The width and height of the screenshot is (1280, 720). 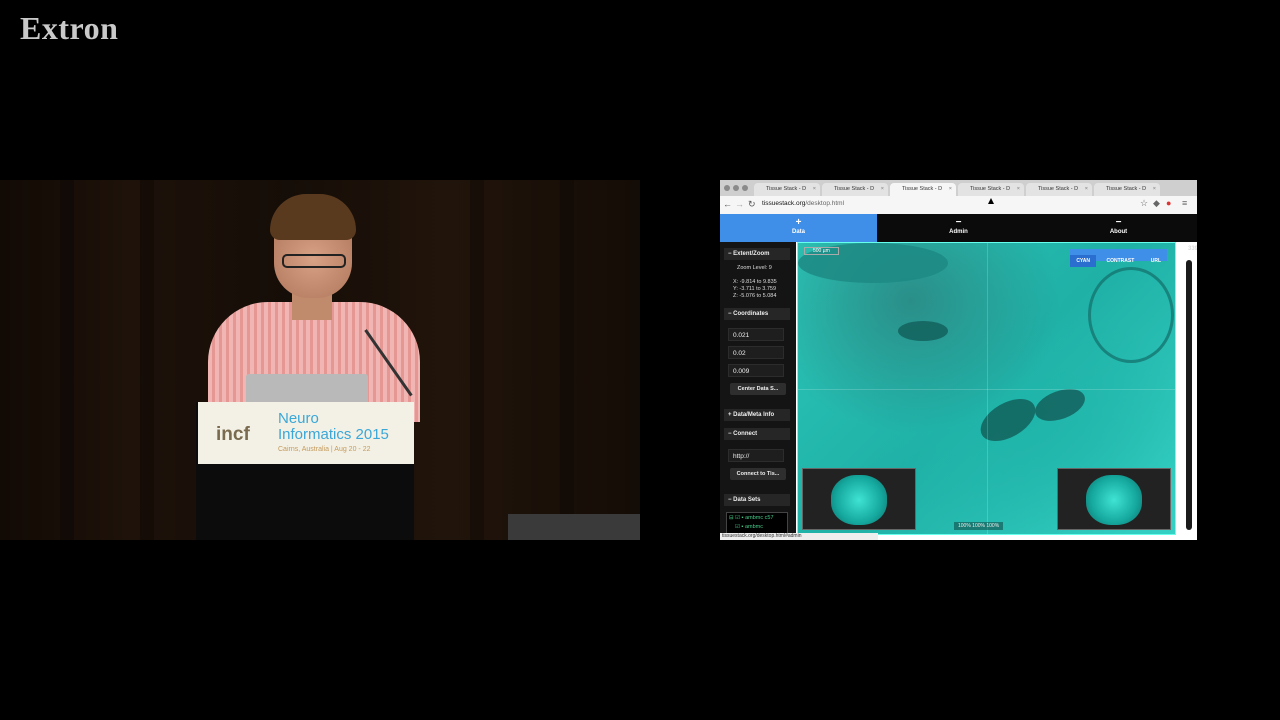 I want to click on sign-line-3: Cairns, Australia | Aug 20 - 22, so click(x=324, y=449).